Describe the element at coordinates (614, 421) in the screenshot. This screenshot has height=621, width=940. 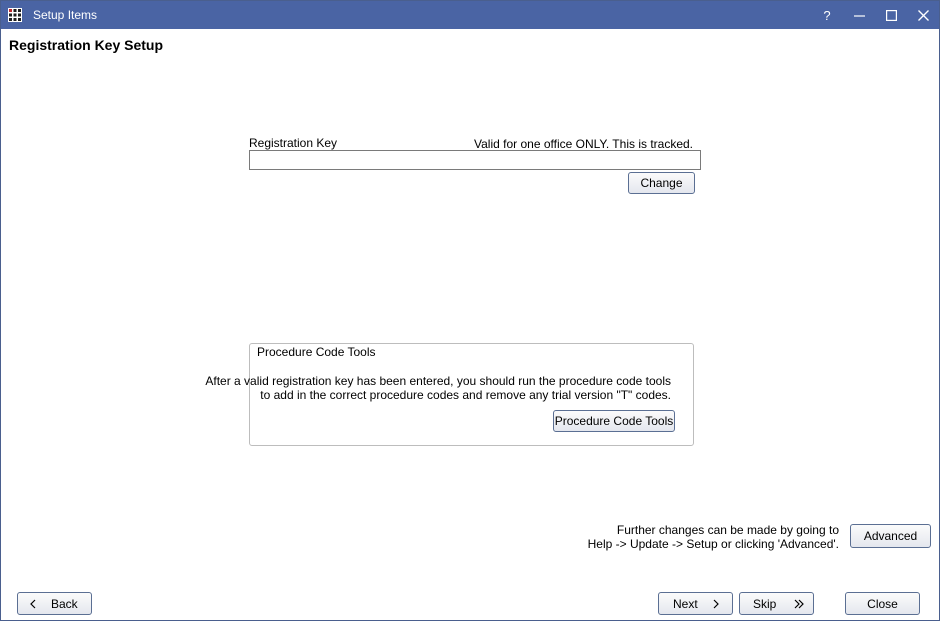
I see `procedure-code-tools-button: Procedure Code Tools` at that location.